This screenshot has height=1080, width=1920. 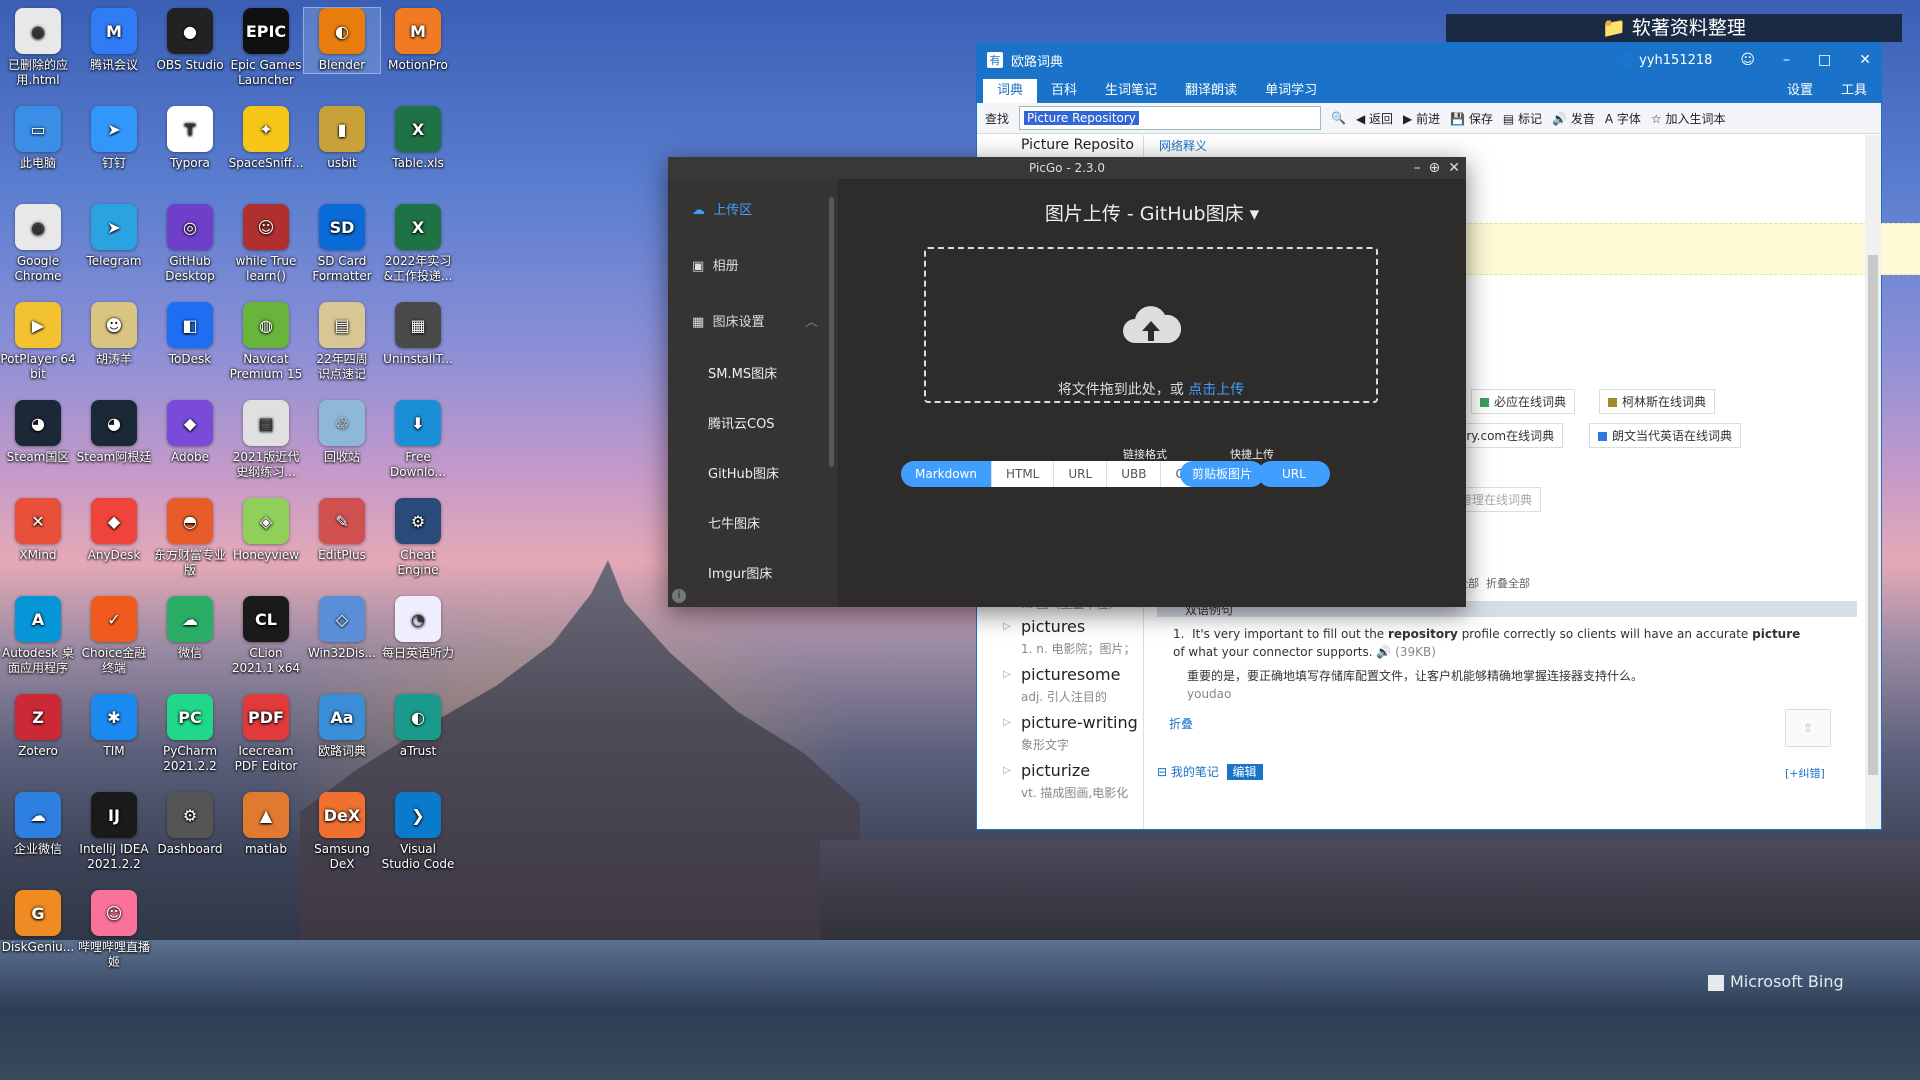 I want to click on search-icon: 🔍, so click(x=1338, y=118).